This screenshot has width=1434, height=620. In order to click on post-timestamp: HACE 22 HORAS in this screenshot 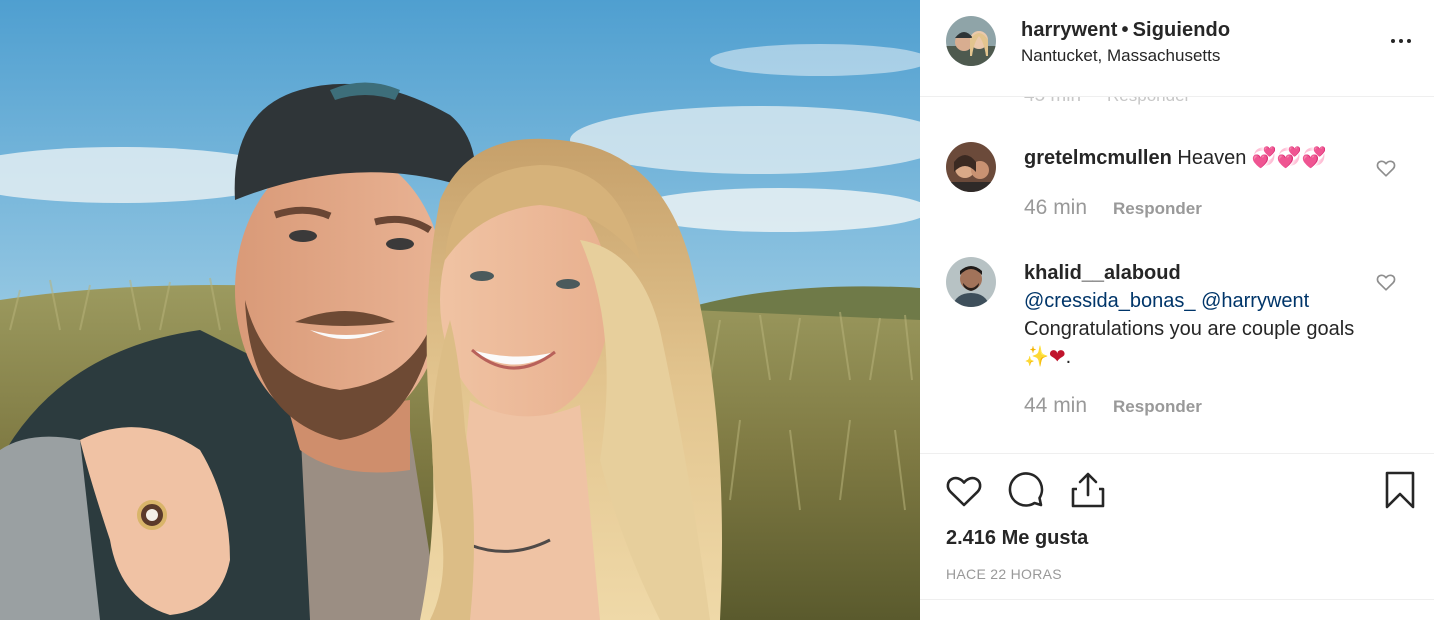, I will do `click(1004, 574)`.